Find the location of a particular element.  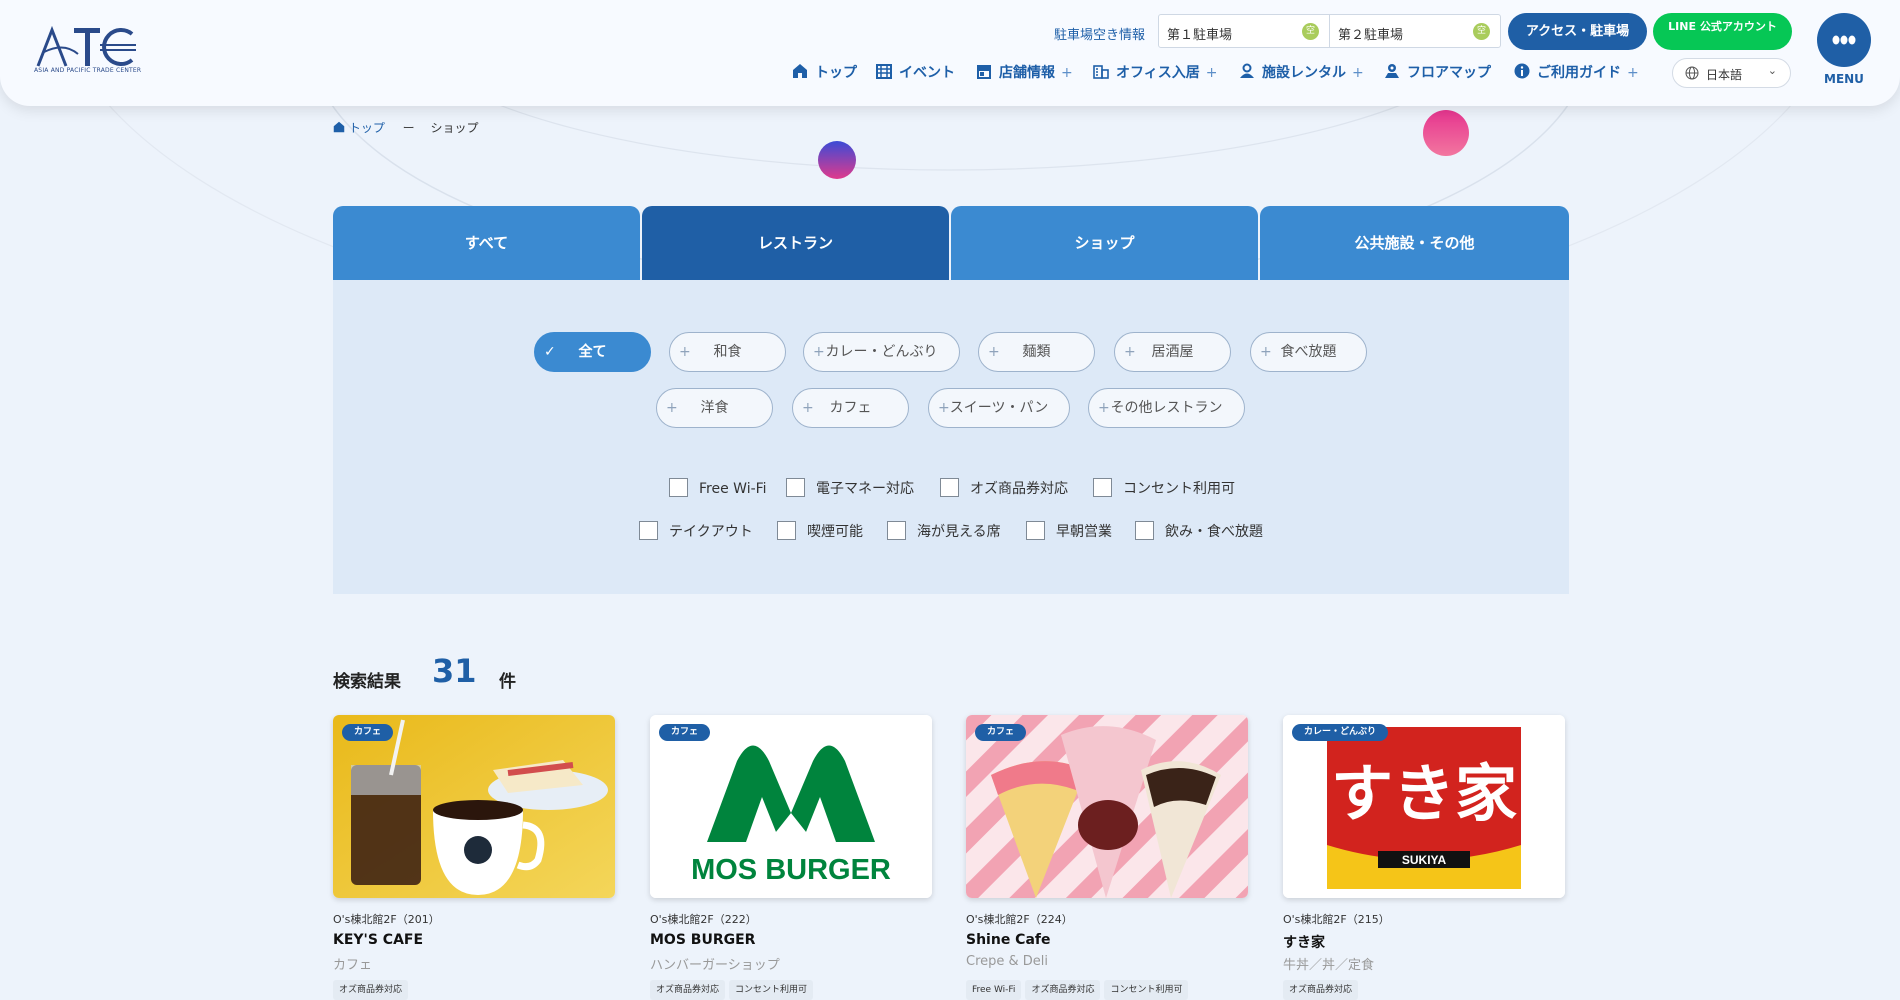

chip-label: カフェ is located at coordinates (850, 408).